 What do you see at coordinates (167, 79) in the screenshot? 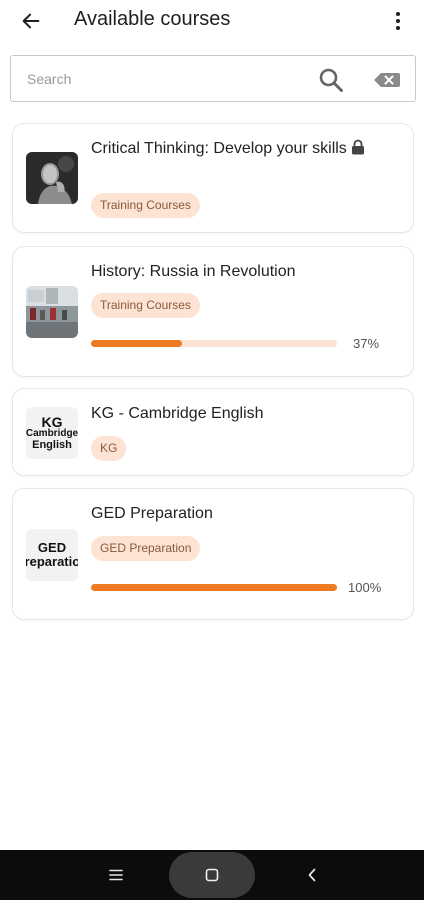
I see `search-input` at bounding box center [167, 79].